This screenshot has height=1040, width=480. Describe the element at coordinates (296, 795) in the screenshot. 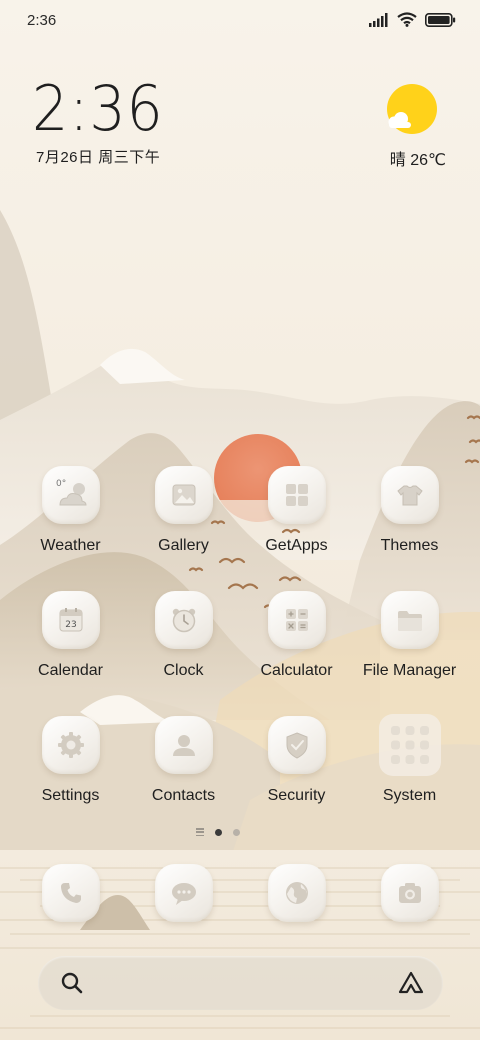

I see `app-label: Security` at that location.